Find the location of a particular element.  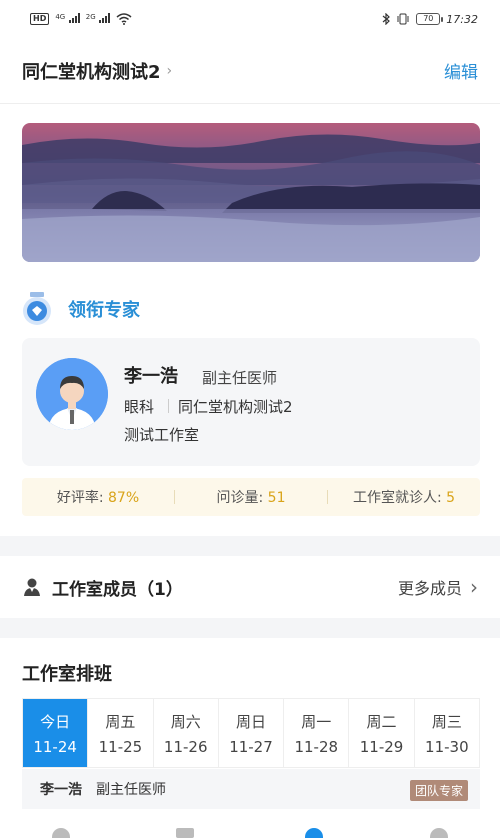

stat-patients: 工作室就诊人: 5 is located at coordinates (404, 497).